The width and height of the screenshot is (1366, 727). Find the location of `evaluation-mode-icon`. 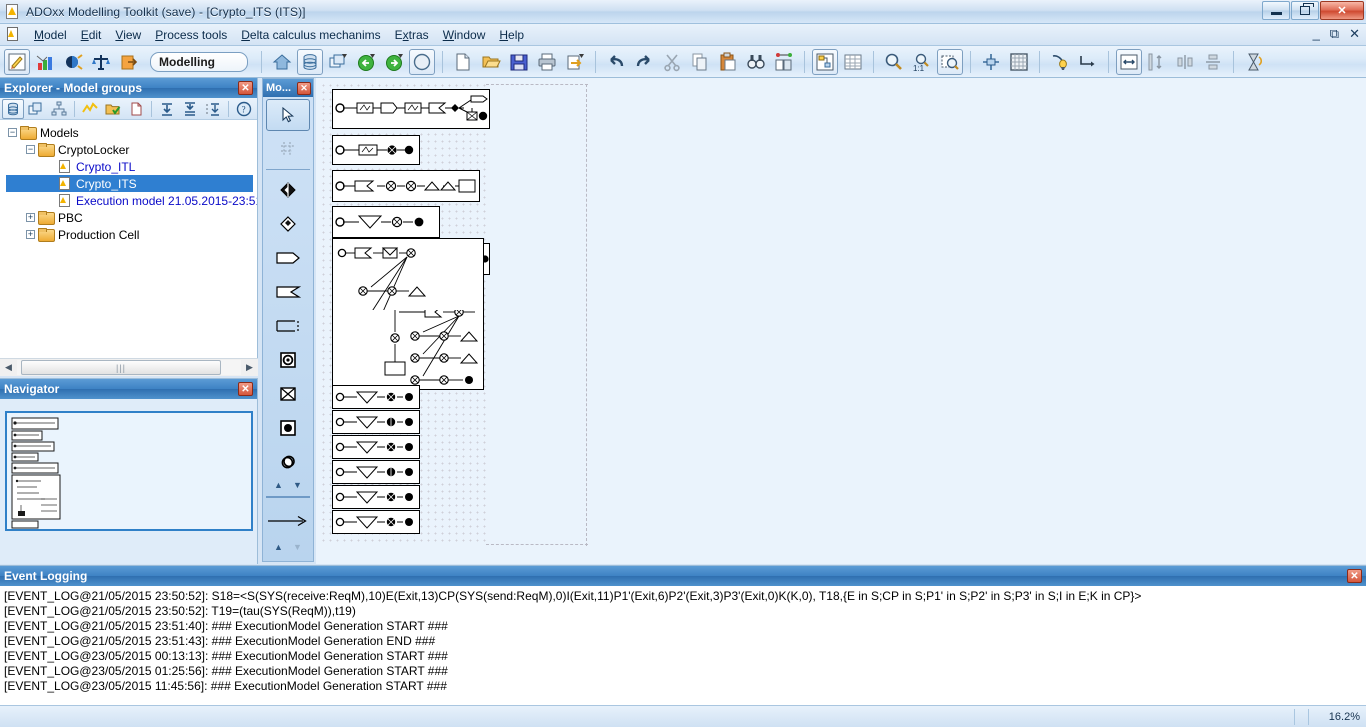

evaluation-mode-icon is located at coordinates (101, 62).